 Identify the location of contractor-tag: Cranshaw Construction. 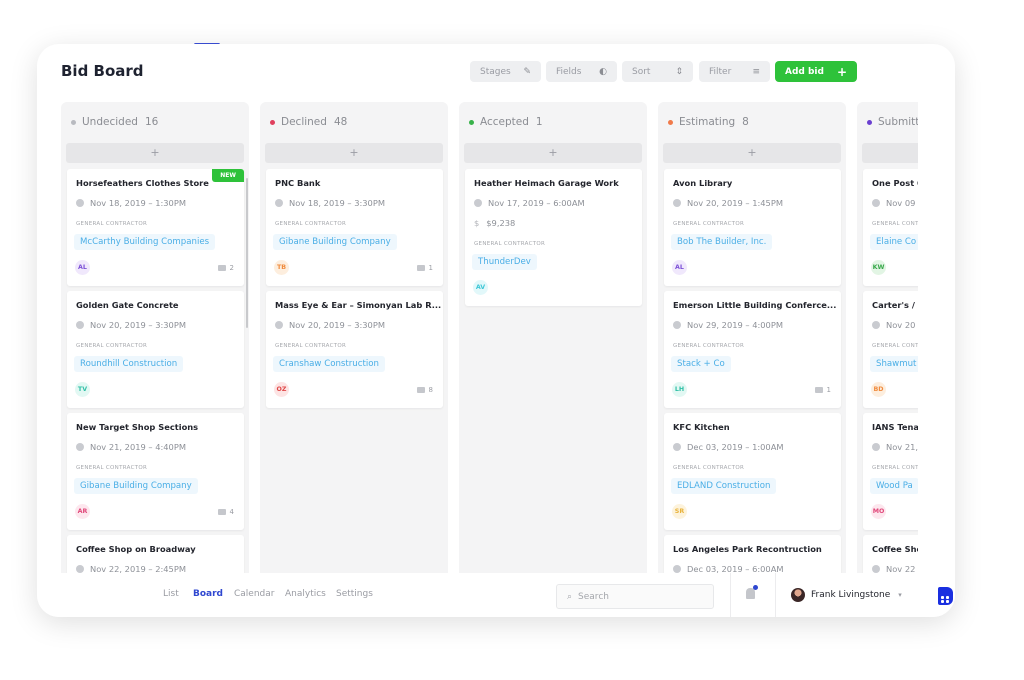
(329, 364).